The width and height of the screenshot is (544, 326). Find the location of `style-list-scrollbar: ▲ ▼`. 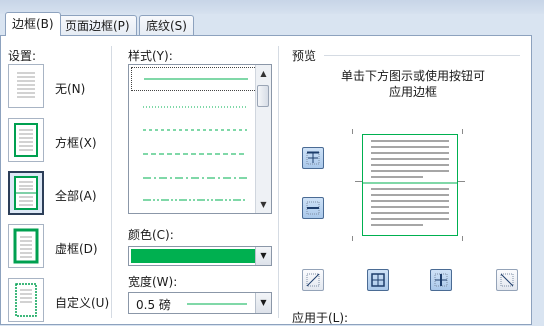

style-list-scrollbar: ▲ ▼ is located at coordinates (263, 139).